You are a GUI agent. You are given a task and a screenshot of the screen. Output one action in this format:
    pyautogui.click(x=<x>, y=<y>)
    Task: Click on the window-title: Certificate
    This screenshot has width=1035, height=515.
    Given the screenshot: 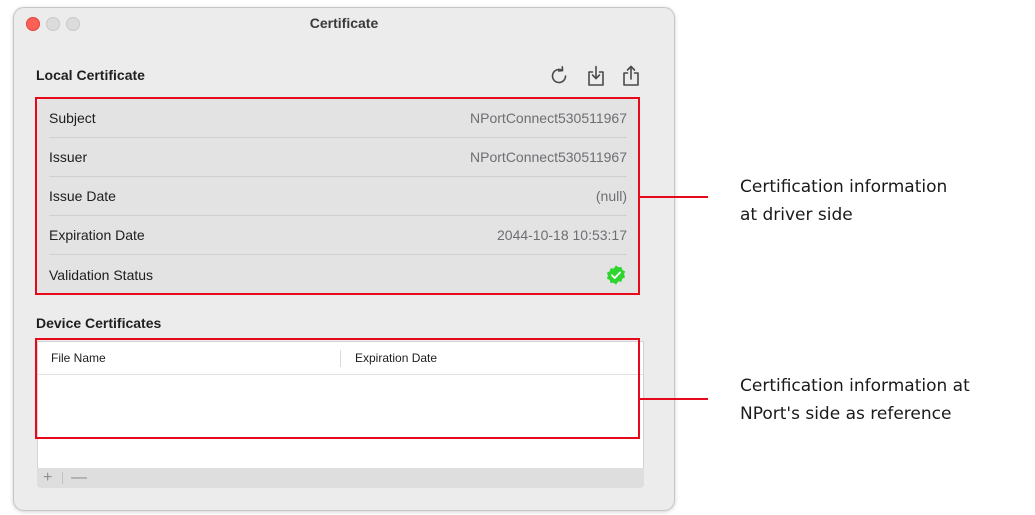 What is the action you would take?
    pyautogui.click(x=344, y=23)
    